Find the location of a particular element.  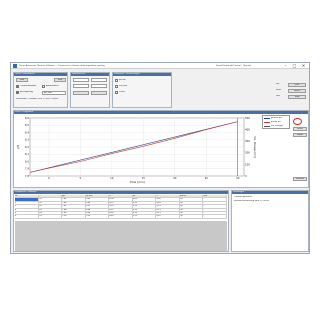

param-label-3: t max is located at coordinates (122, 92).